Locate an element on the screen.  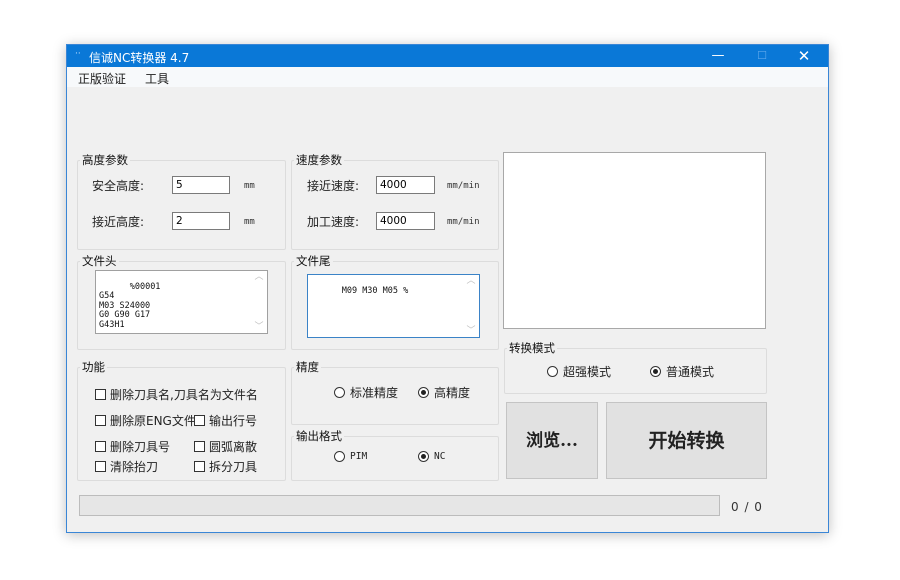
minimize-button: — is located at coordinates (718, 56).